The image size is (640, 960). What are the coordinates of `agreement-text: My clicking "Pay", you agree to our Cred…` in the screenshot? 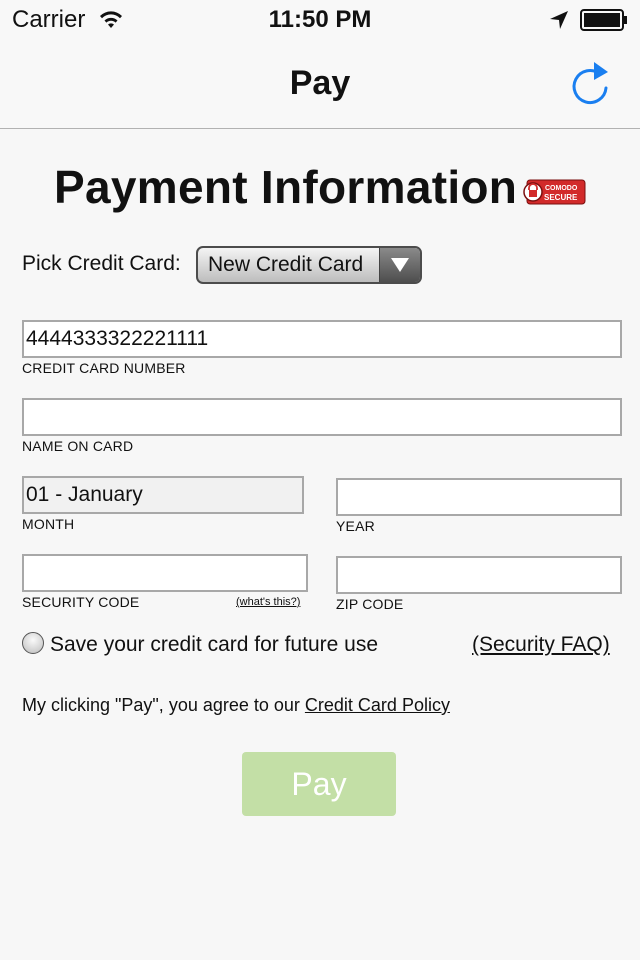 It's located at (236, 705).